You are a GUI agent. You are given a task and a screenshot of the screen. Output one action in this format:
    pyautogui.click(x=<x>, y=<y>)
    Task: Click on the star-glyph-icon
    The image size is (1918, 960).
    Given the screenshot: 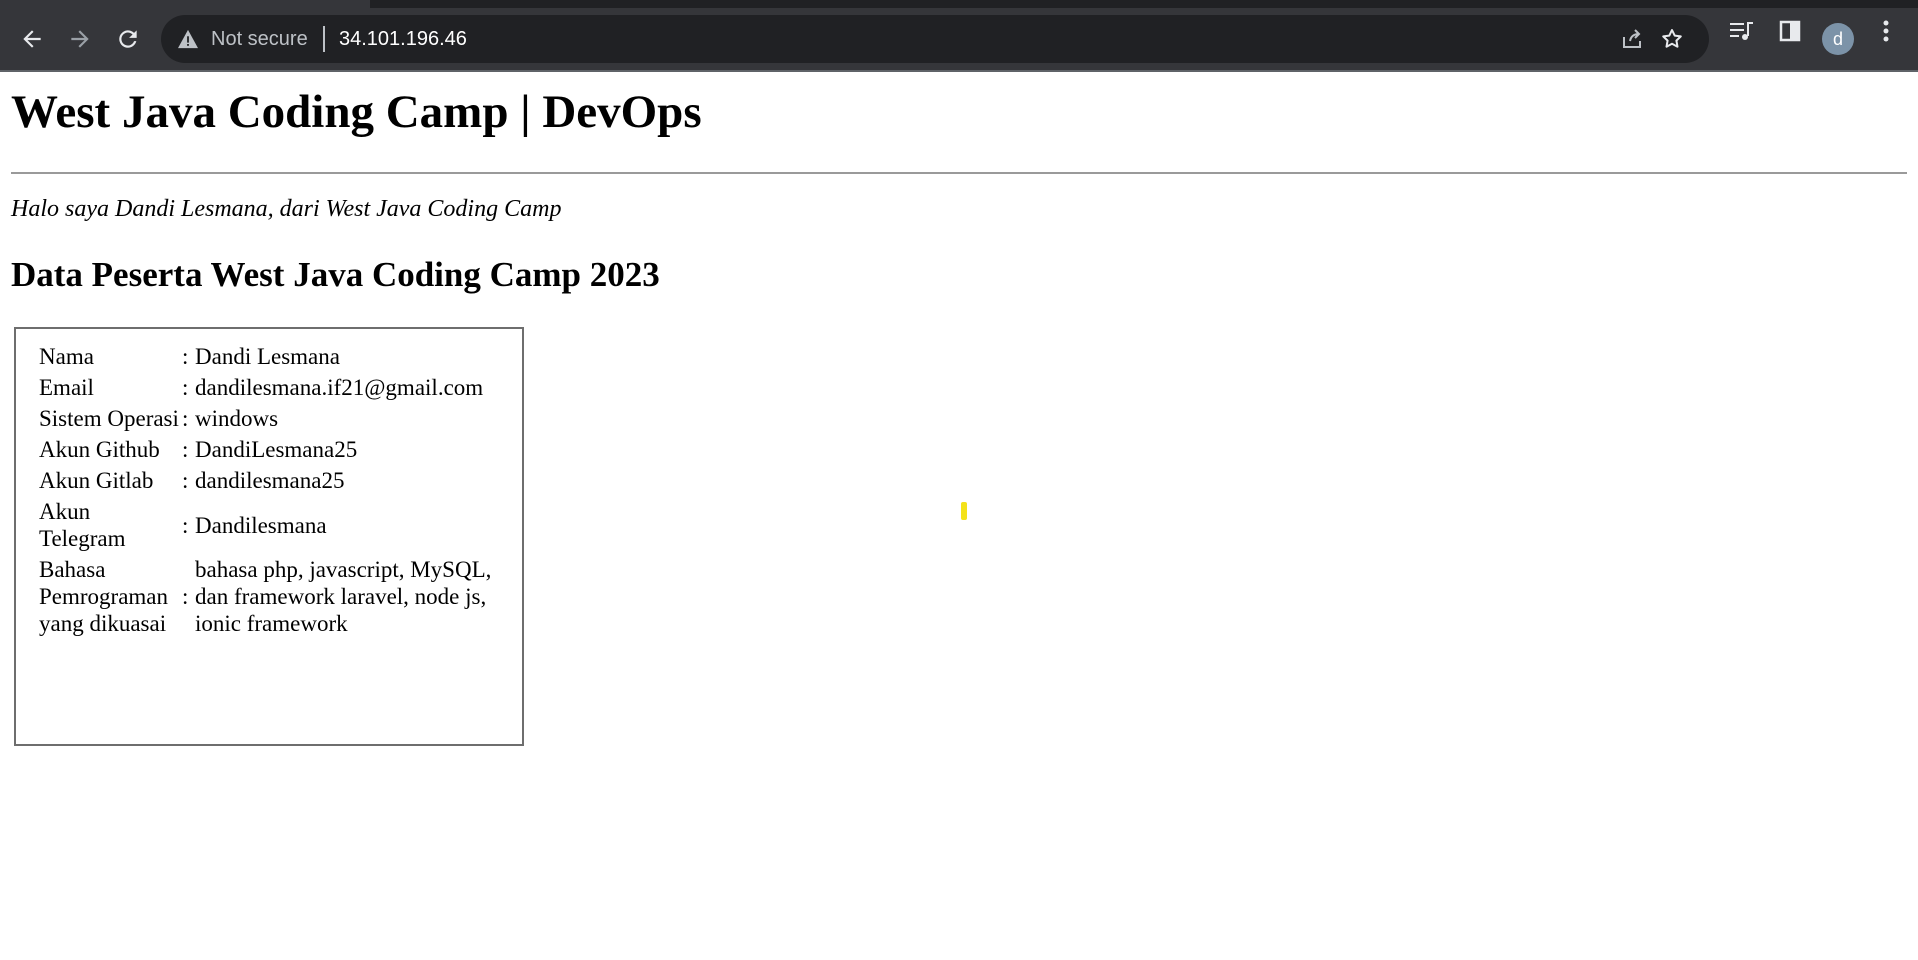 What is the action you would take?
    pyautogui.click(x=1672, y=38)
    